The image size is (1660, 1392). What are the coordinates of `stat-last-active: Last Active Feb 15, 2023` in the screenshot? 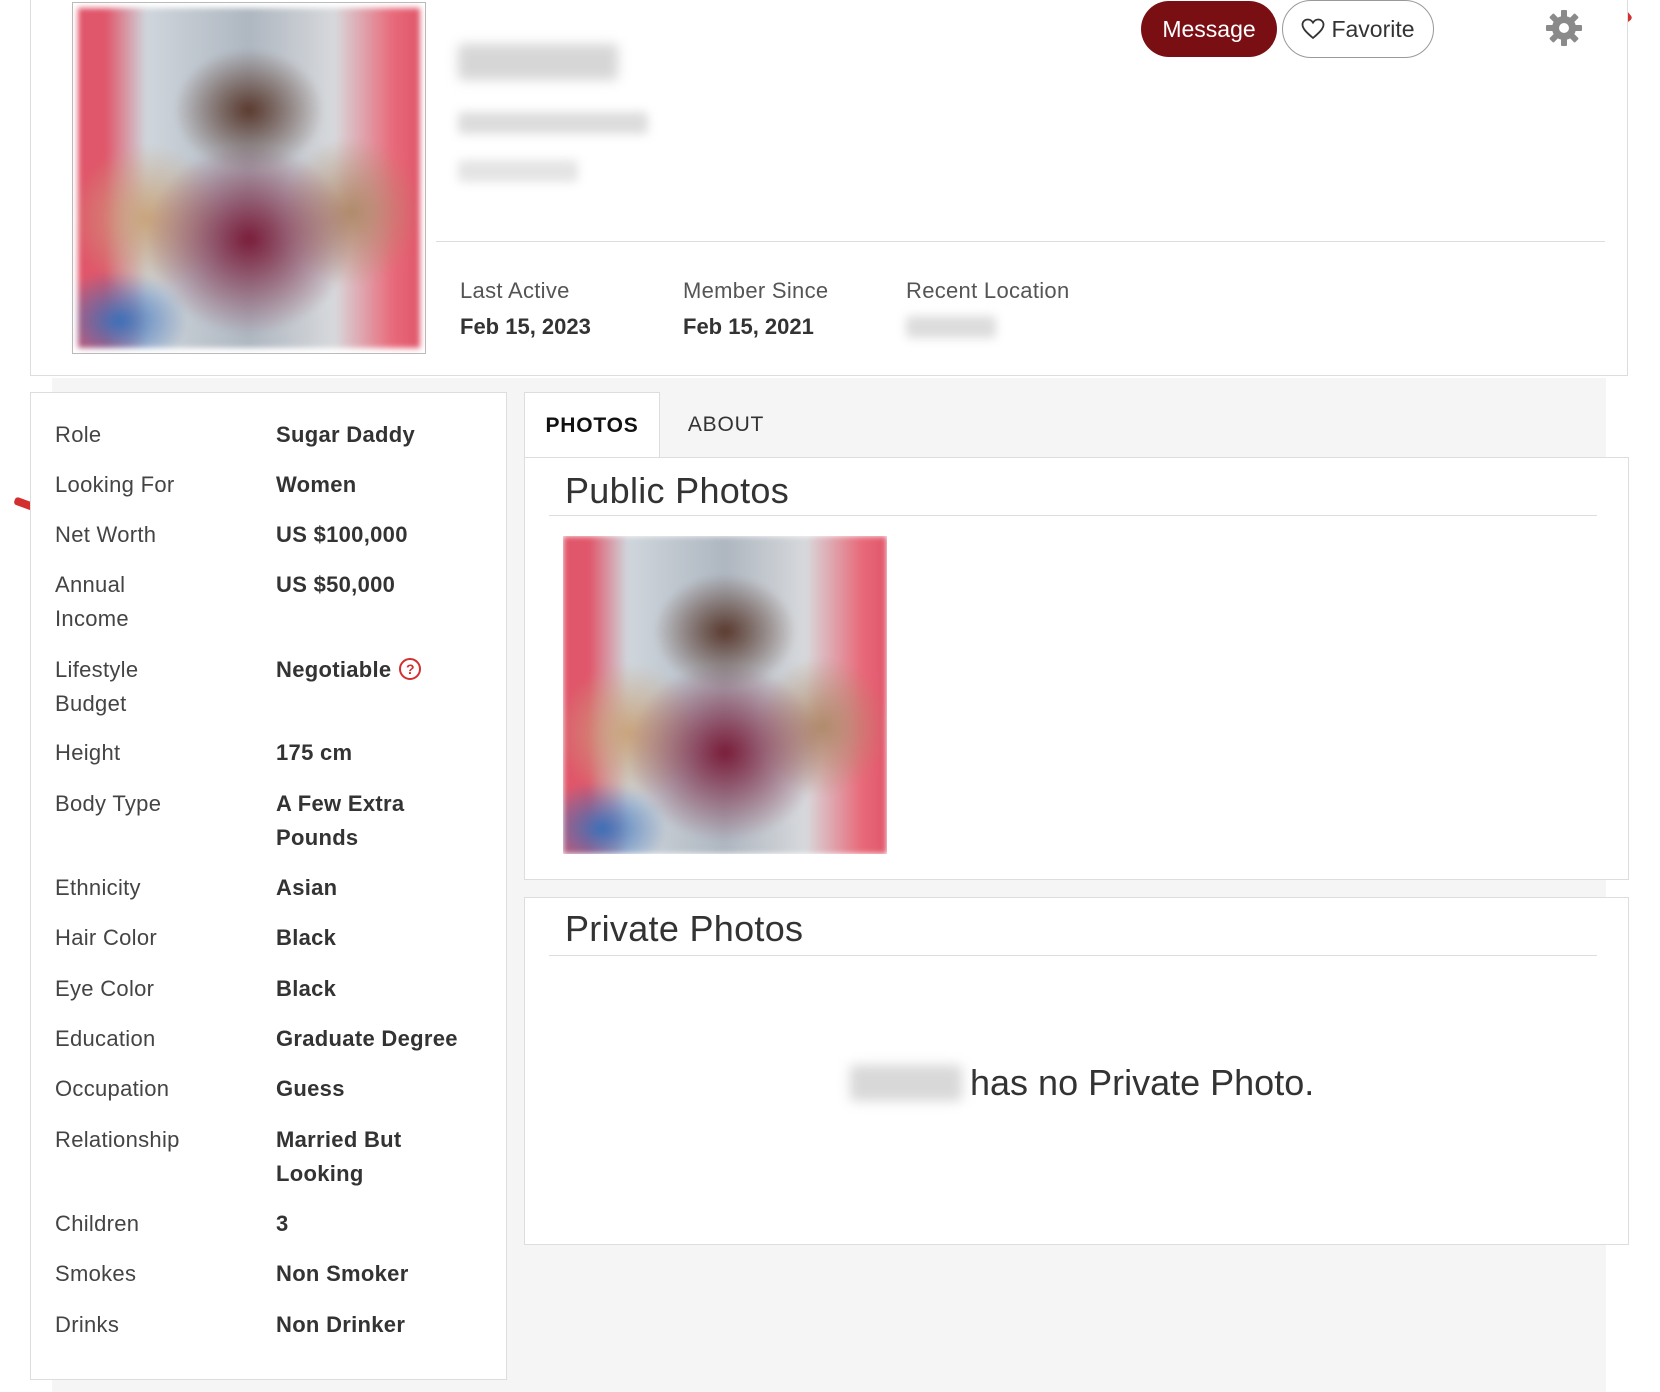 It's located at (525, 309).